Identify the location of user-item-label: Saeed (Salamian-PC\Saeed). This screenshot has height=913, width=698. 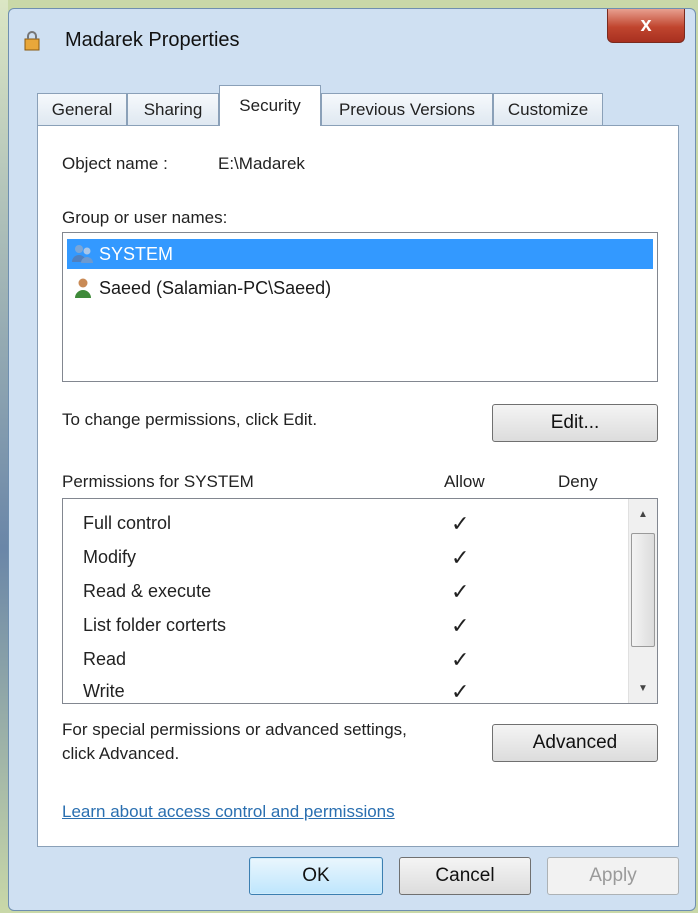
(215, 287).